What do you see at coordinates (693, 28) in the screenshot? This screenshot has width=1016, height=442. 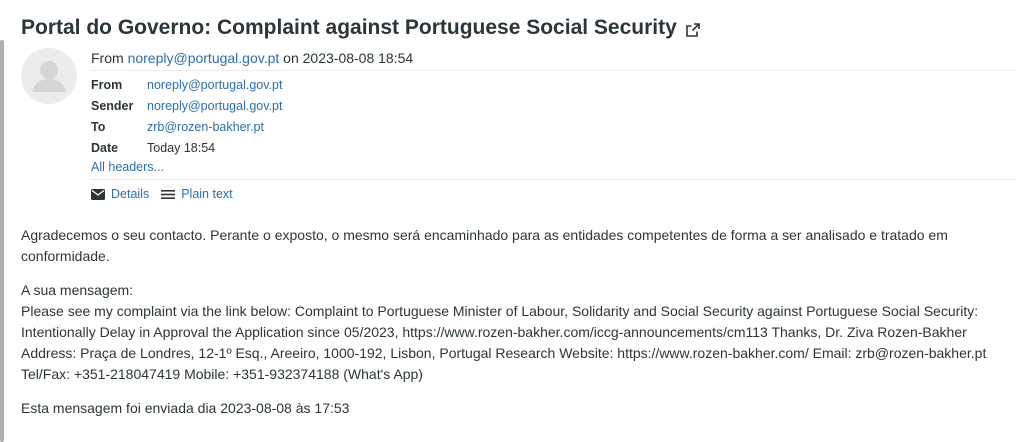 I see `external-link-icon` at bounding box center [693, 28].